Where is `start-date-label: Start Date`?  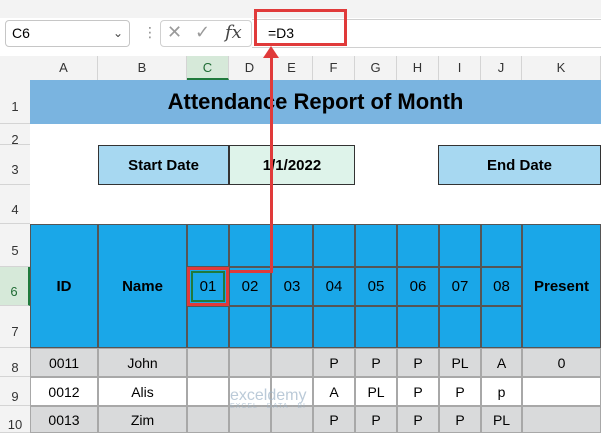 start-date-label: Start Date is located at coordinates (163, 165).